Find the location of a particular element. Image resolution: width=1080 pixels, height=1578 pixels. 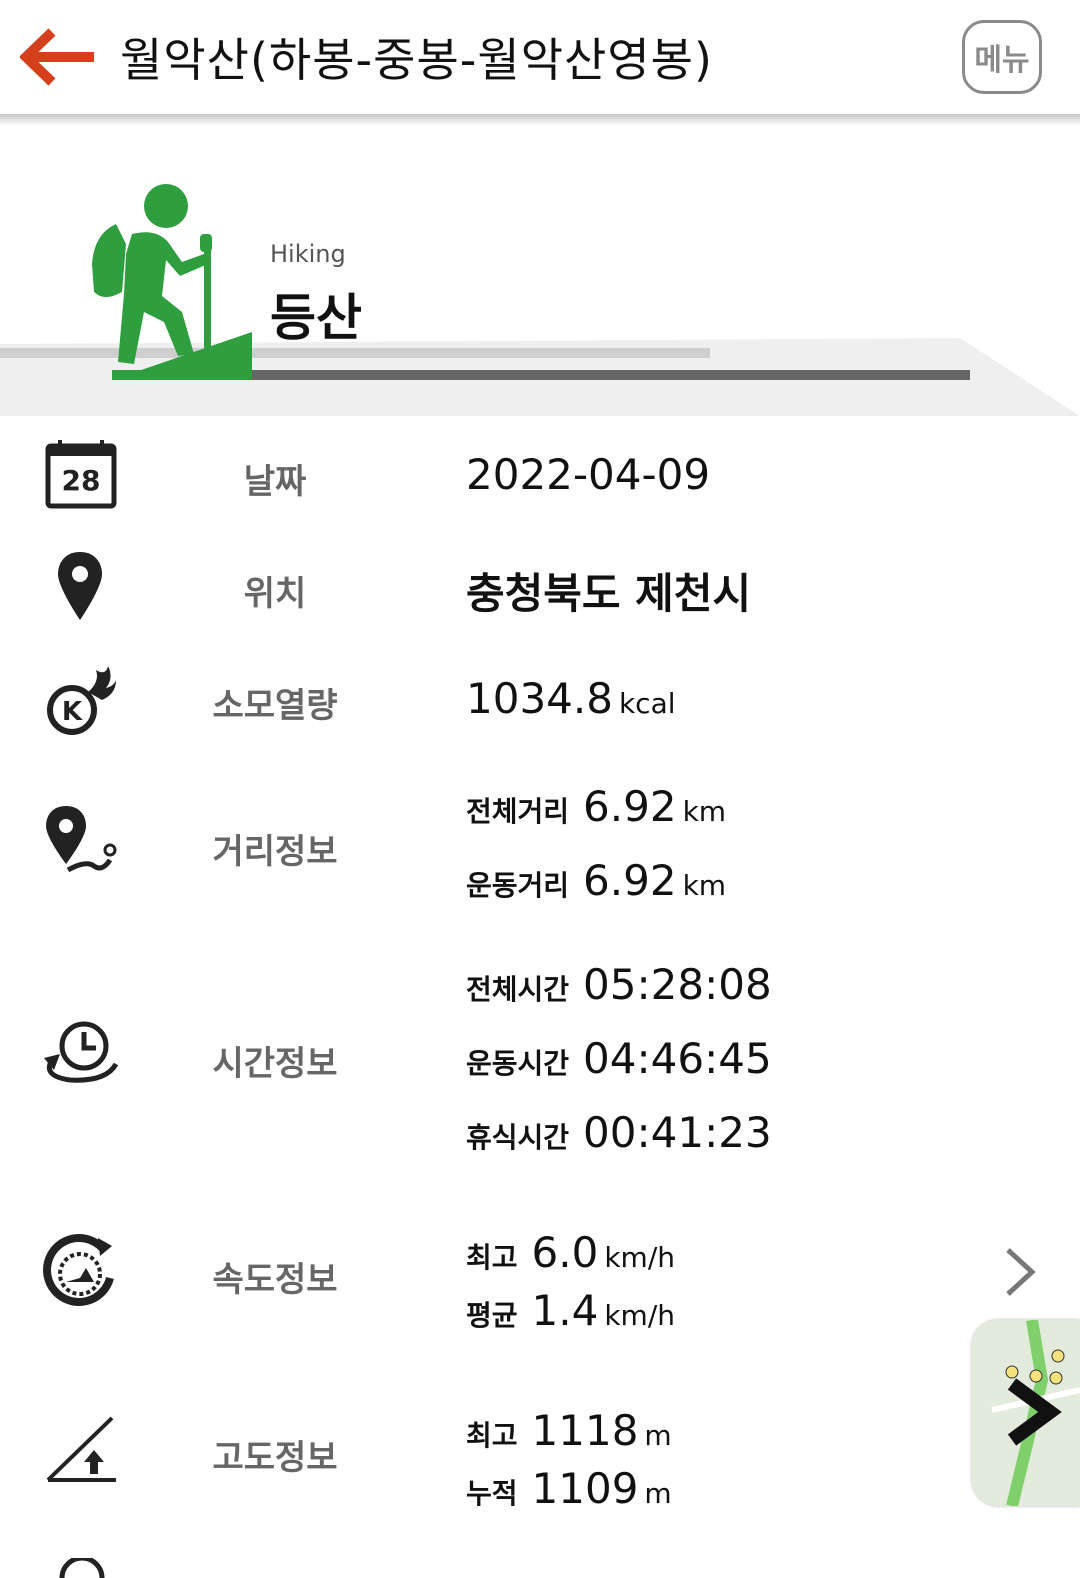

app-header: 월악산(하봉-중봉-월악산영봉) 메뉴 is located at coordinates (540, 57).